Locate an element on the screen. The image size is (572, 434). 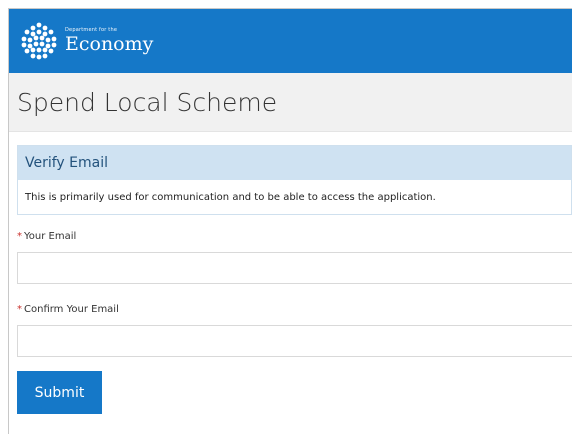
site-header: Department for the Economy is located at coordinates (290, 41).